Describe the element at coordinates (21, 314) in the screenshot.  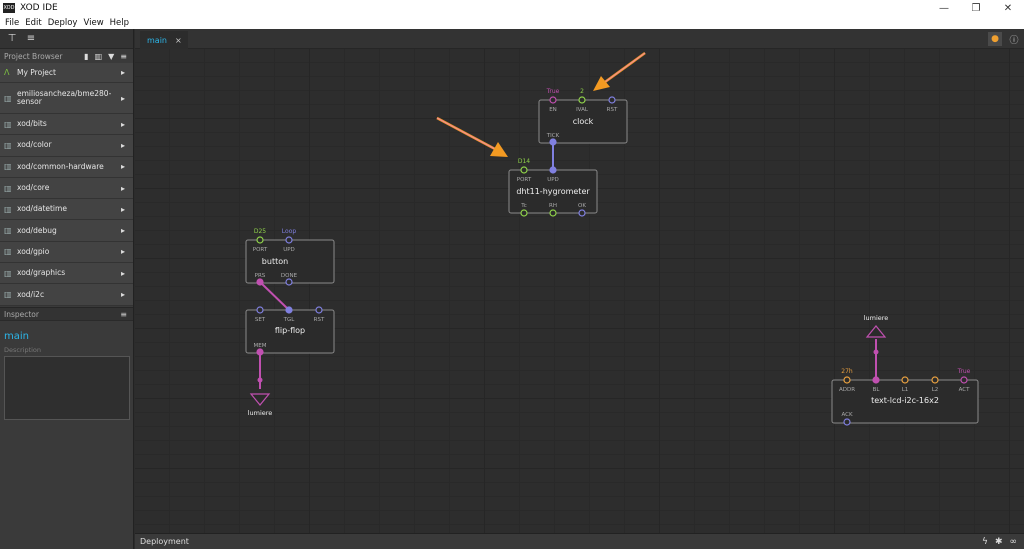
I see `inspector-title: Inspector` at that location.